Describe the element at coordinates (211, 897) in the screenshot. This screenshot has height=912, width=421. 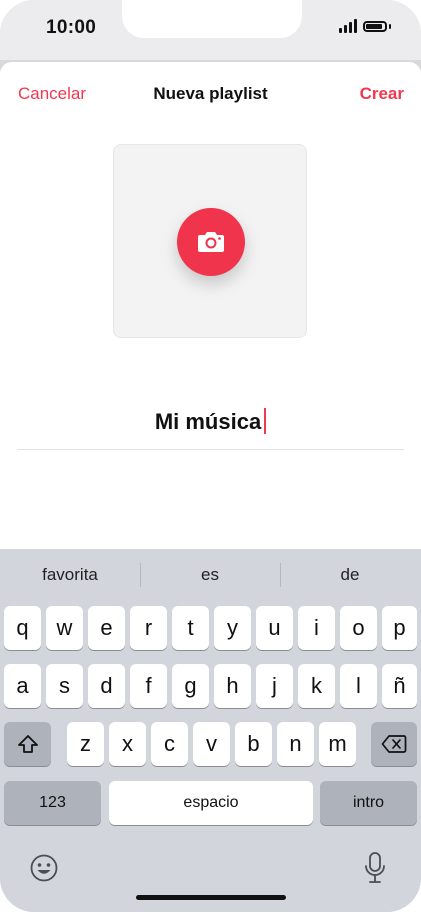
I see `home-indicator` at that location.